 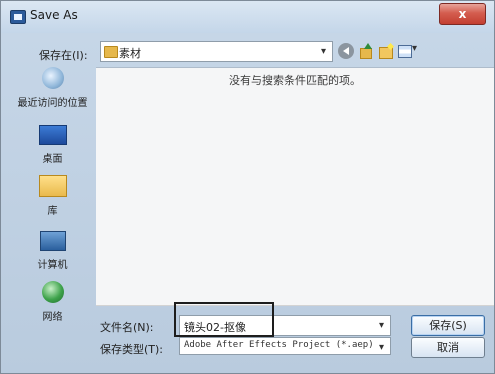 What do you see at coordinates (448, 325) in the screenshot?
I see `save-button: 保存(S)` at bounding box center [448, 325].